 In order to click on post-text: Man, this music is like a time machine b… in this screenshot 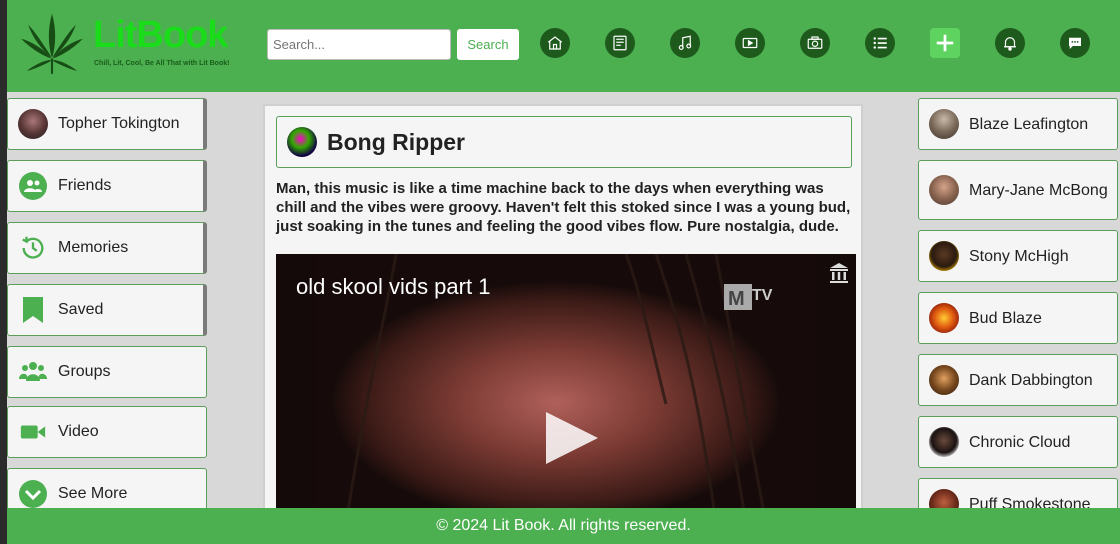, I will do `click(563, 207)`.